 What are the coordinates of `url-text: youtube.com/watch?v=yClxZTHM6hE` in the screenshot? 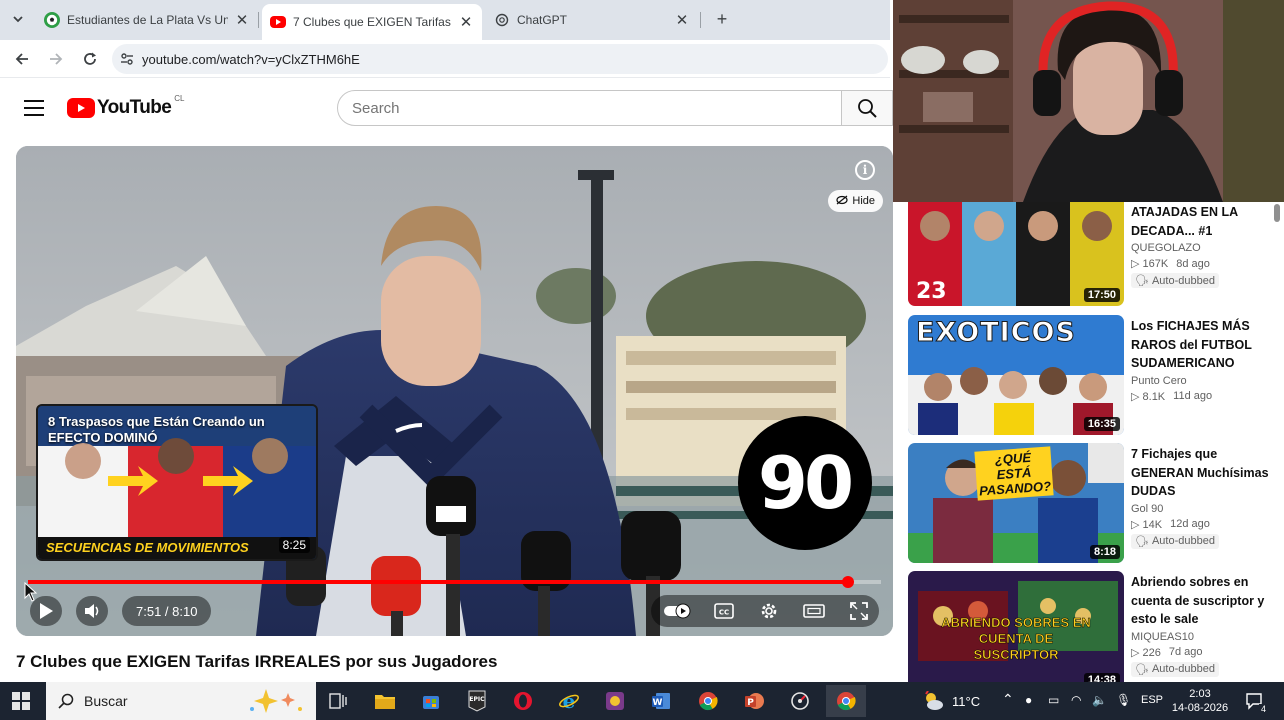 It's located at (251, 59).